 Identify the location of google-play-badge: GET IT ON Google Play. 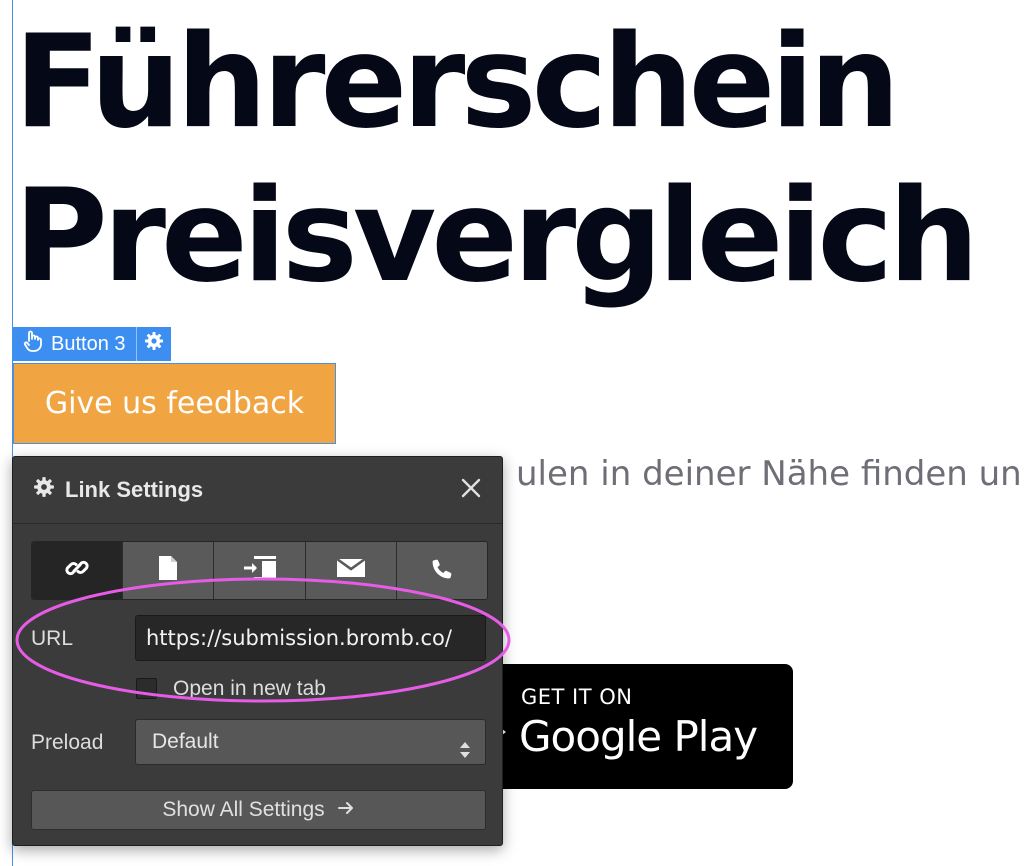
(636, 726).